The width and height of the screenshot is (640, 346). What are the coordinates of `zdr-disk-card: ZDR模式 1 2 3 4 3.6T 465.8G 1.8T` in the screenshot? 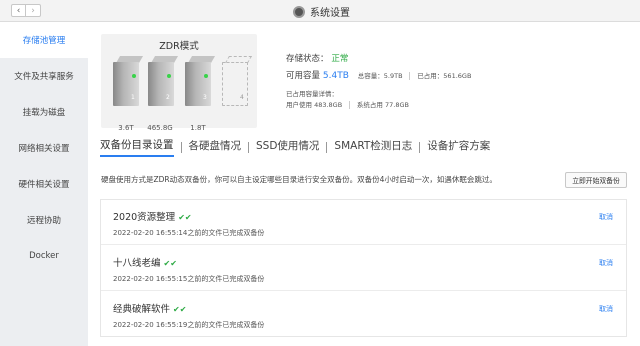 It's located at (179, 83).